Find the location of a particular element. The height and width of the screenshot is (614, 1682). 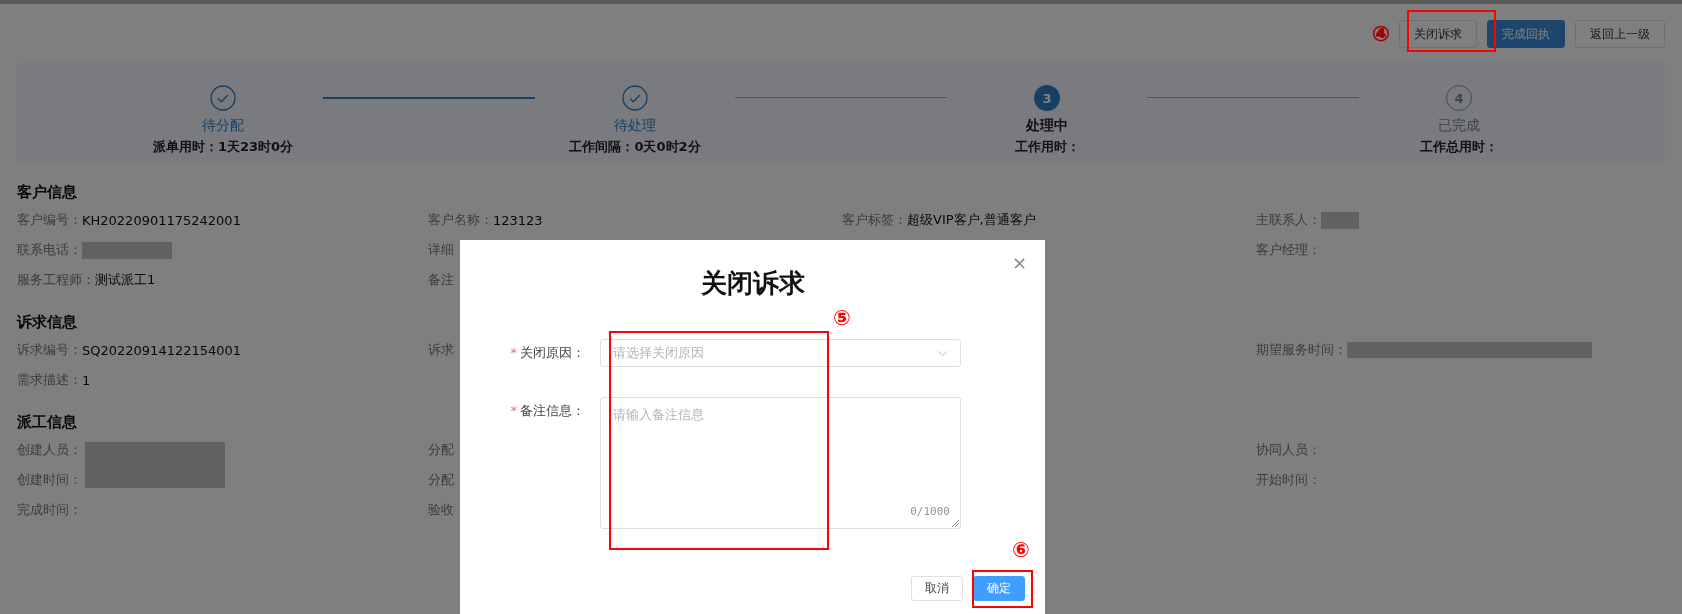

step-marker: ④ is located at coordinates (1381, 34).